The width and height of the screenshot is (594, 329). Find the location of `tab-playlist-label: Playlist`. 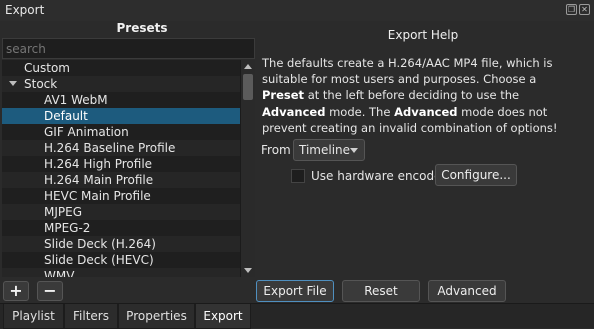

tab-playlist-label: Playlist is located at coordinates (33, 316).